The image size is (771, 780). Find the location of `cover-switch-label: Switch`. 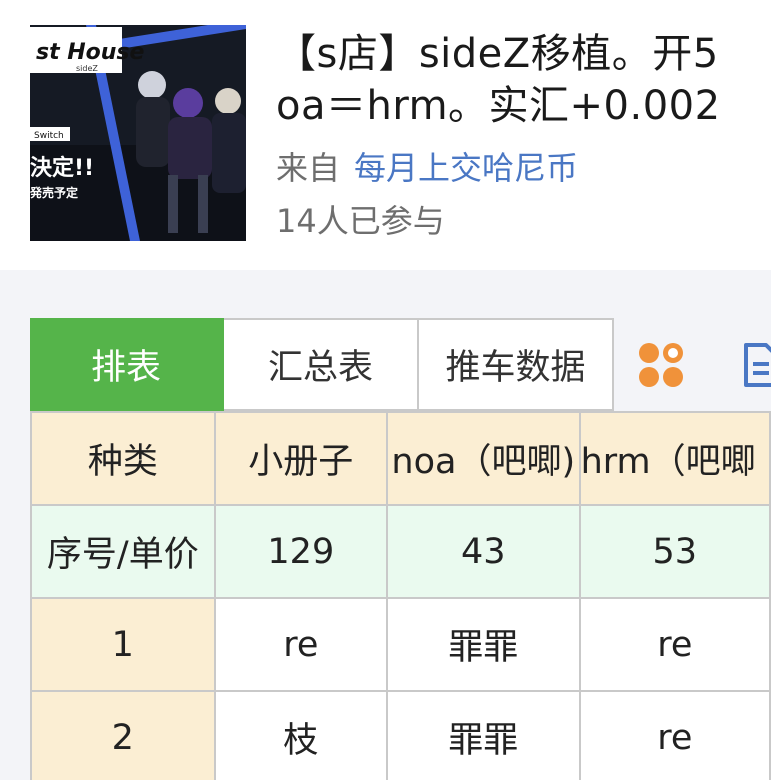

cover-switch-label: Switch is located at coordinates (49, 136).